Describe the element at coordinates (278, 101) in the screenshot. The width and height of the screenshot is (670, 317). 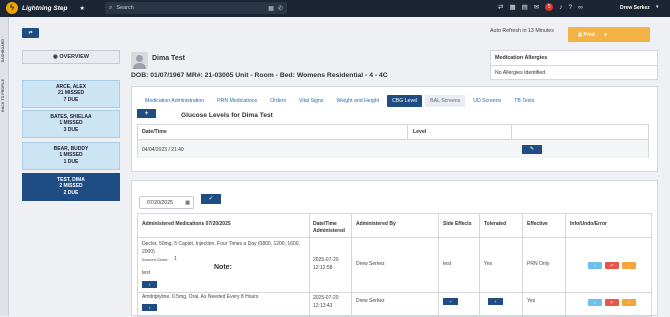
I see `tab-orders: Orders` at that location.